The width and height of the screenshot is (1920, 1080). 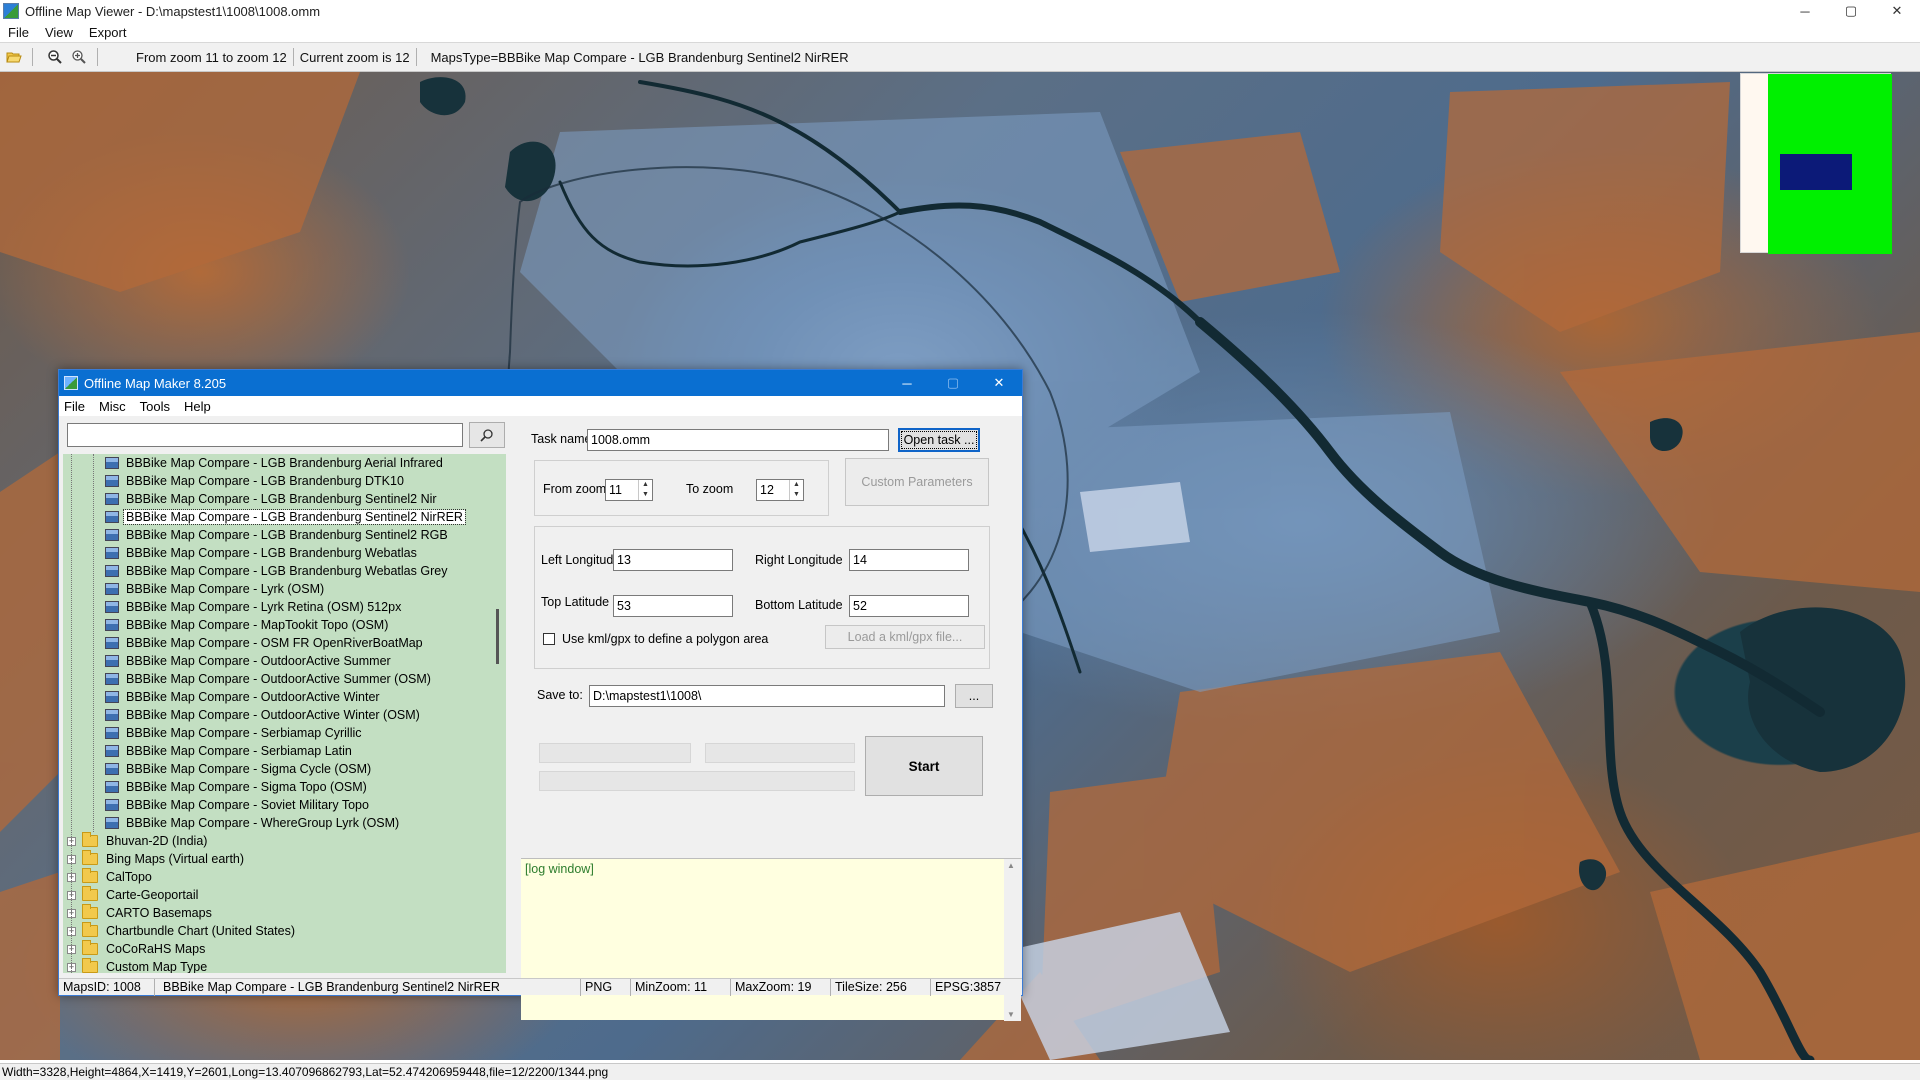 What do you see at coordinates (540, 383) in the screenshot?
I see `dialog-titlebar: Offline Map Maker 8.205 ─ ▢ ✕` at bounding box center [540, 383].